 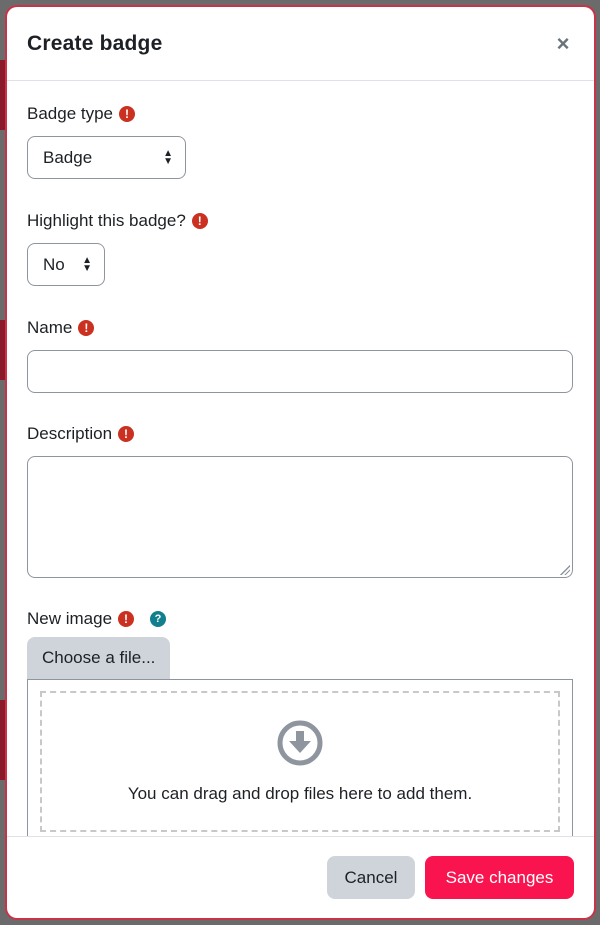 What do you see at coordinates (158, 619) in the screenshot?
I see `question-circle-icon: ?` at bounding box center [158, 619].